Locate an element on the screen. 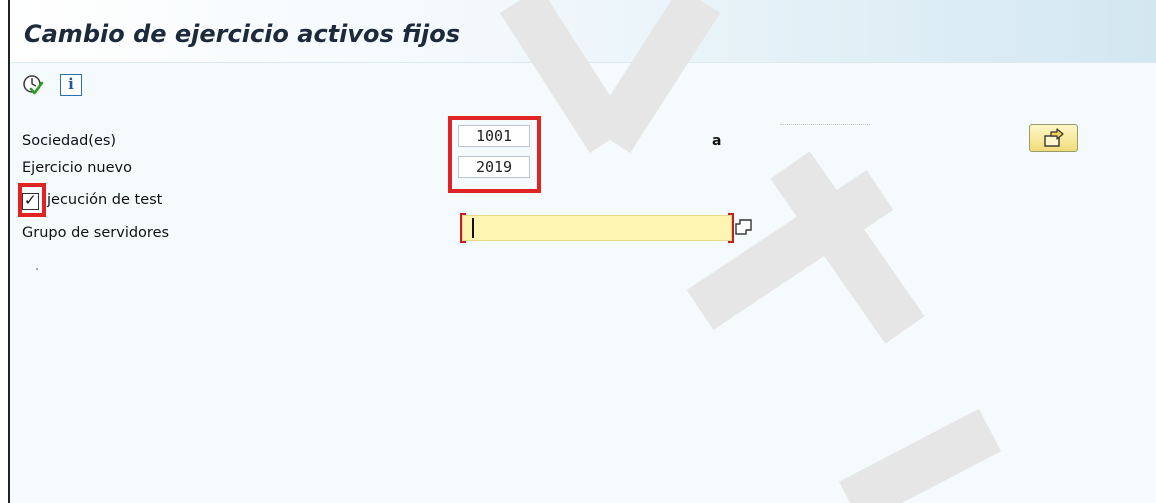 The height and width of the screenshot is (503, 1156). grupo-servidores-label: Grupo de servidores is located at coordinates (96, 233).